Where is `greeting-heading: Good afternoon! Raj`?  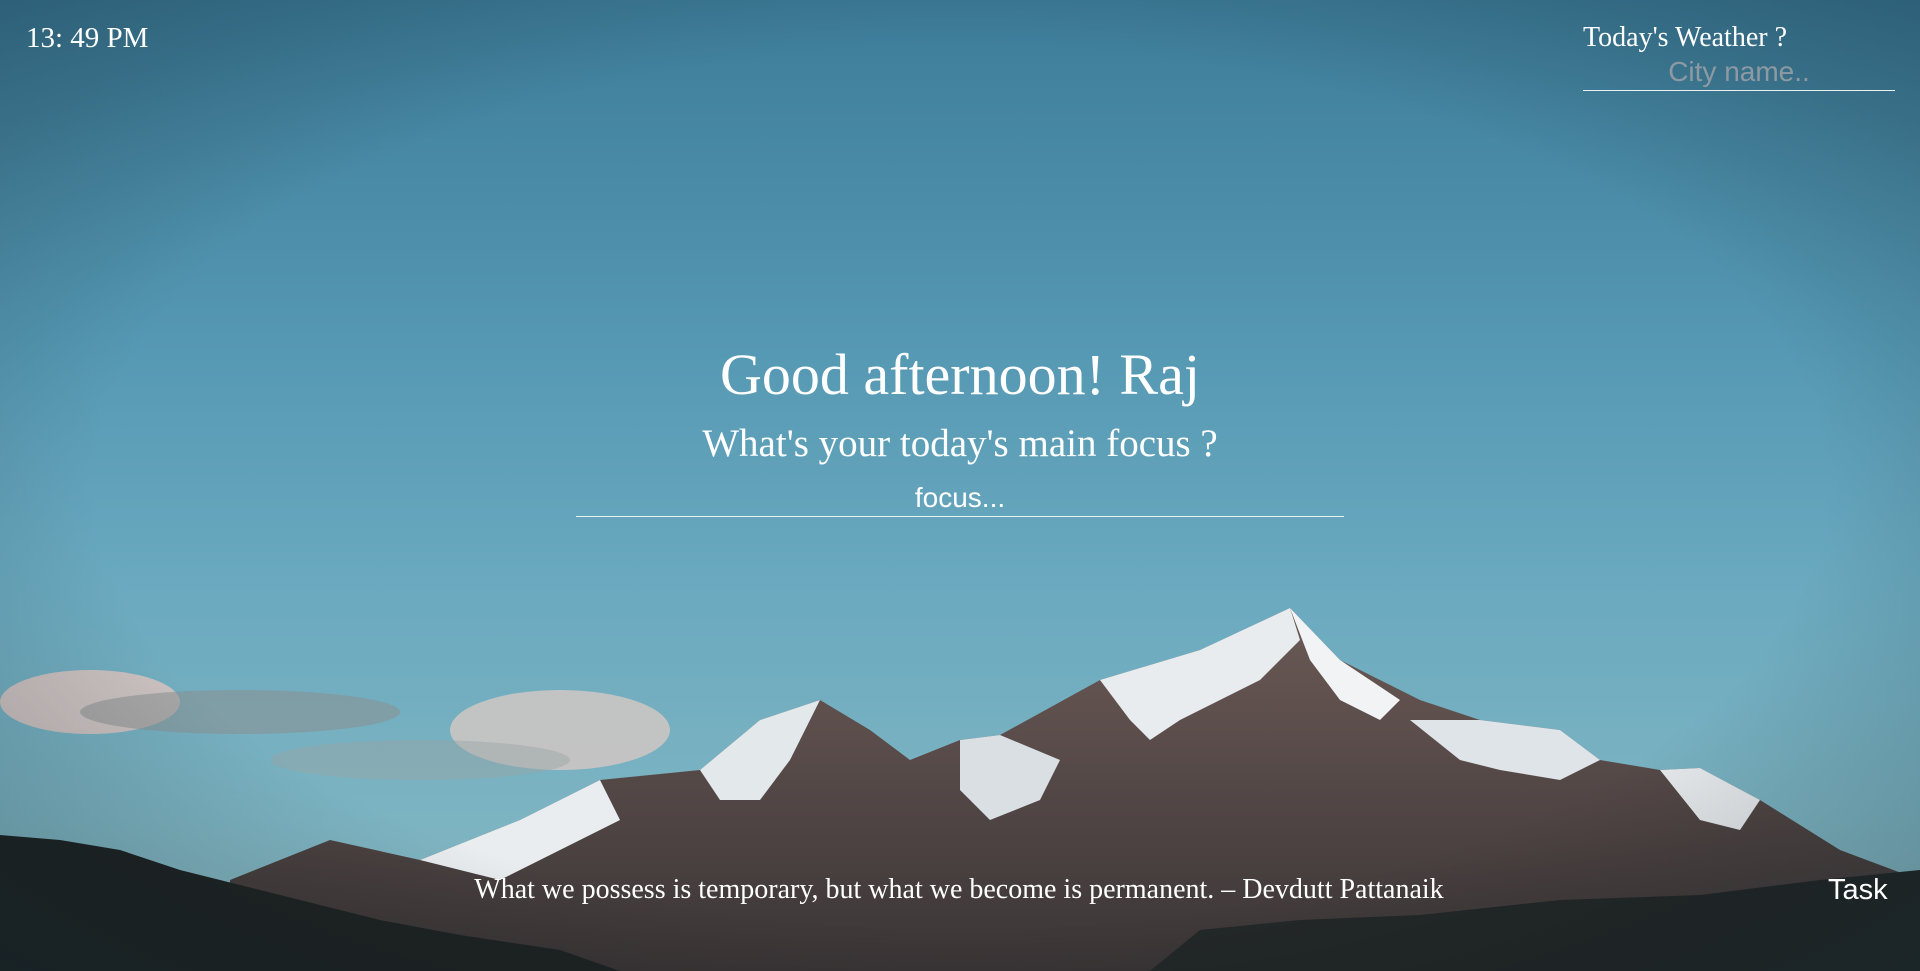
greeting-heading: Good afternoon! Raj is located at coordinates (960, 374).